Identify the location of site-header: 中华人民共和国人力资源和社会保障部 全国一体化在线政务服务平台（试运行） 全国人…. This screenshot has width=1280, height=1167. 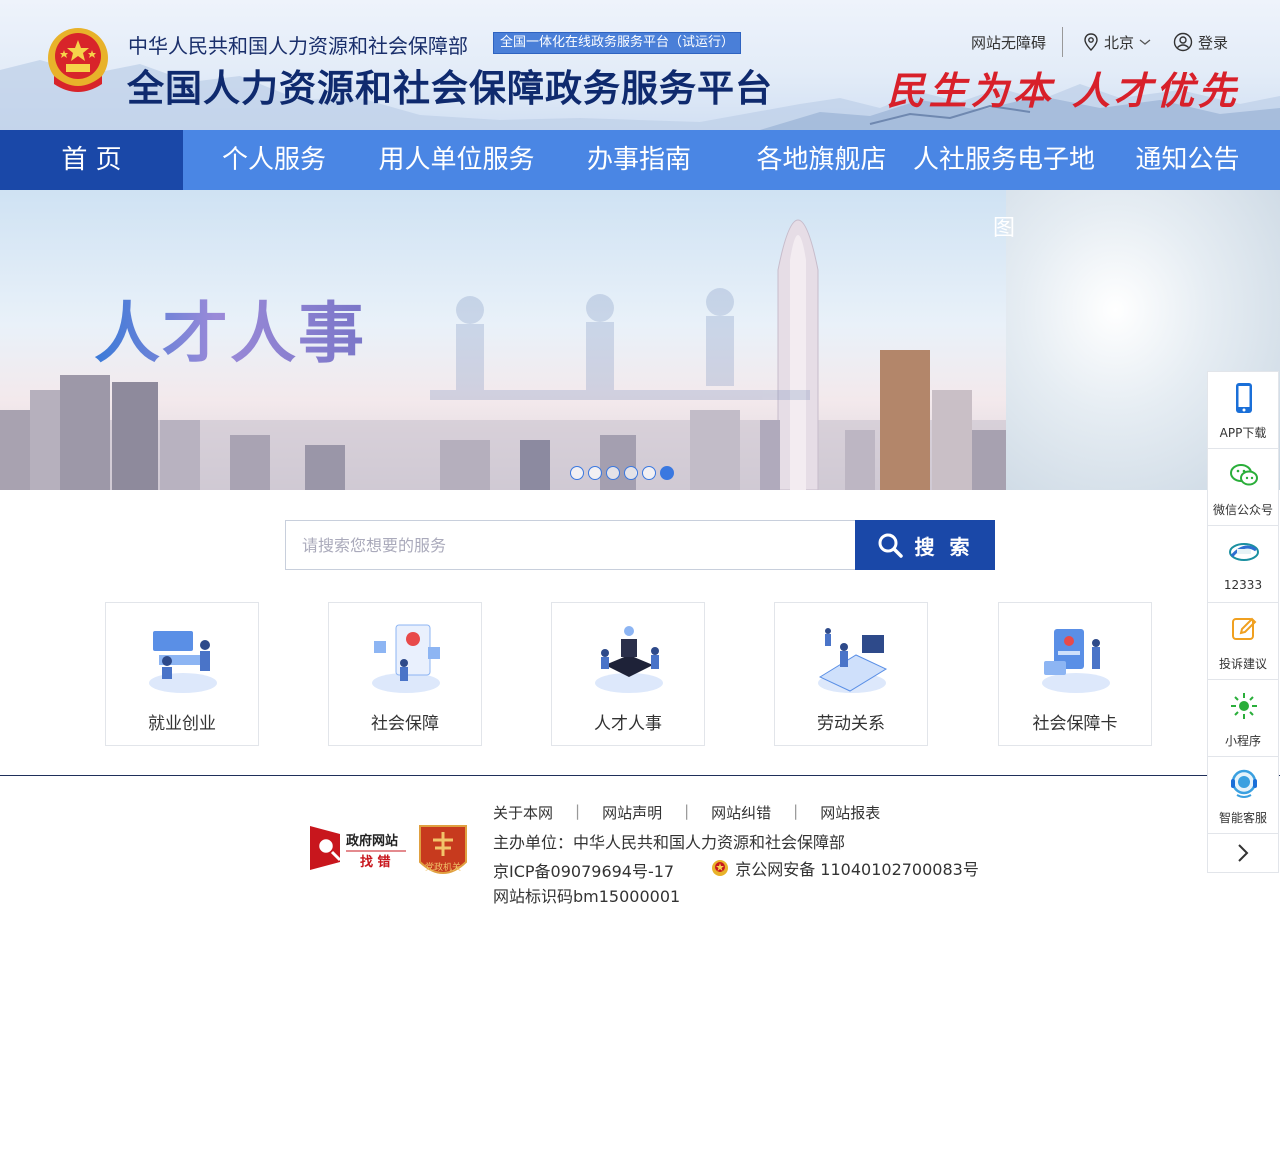
(640, 65).